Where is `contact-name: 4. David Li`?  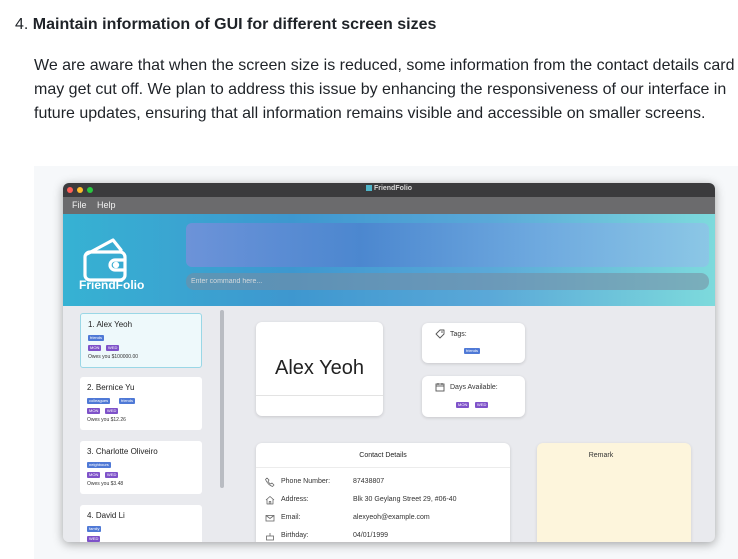
contact-name: 4. David Li is located at coordinates (106, 515).